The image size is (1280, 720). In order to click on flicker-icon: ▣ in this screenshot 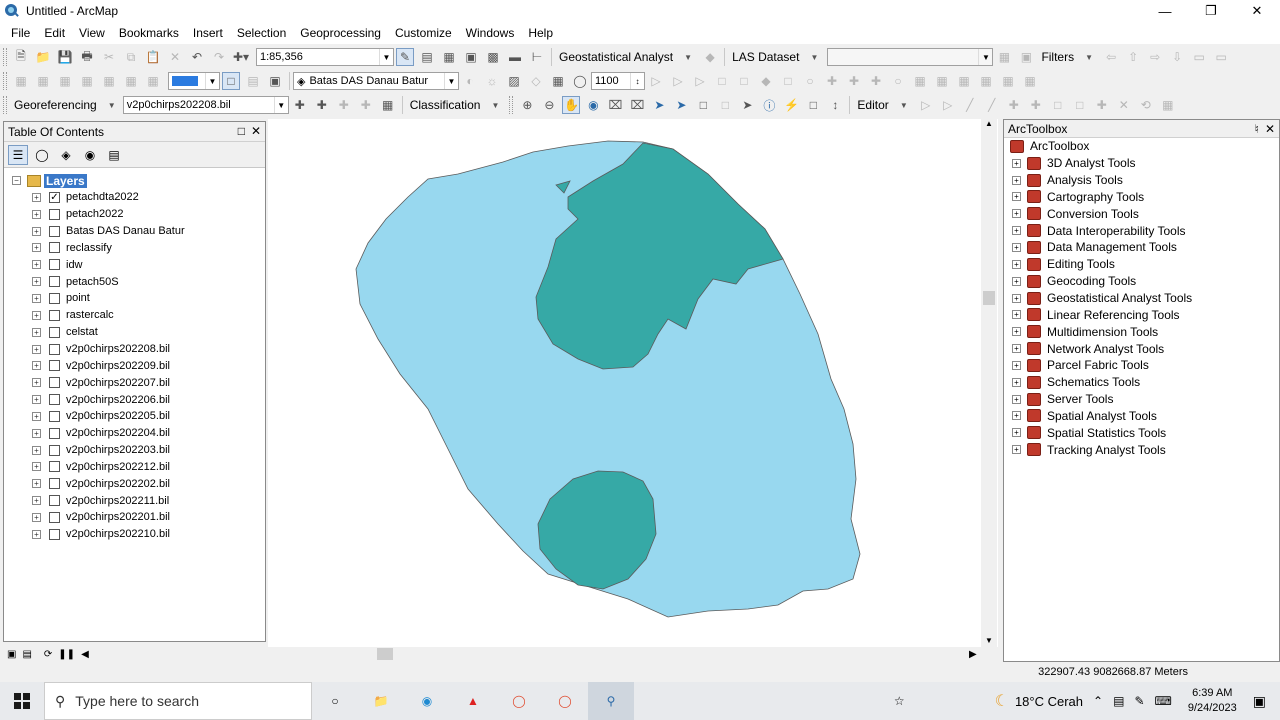, I will do `click(275, 81)`.